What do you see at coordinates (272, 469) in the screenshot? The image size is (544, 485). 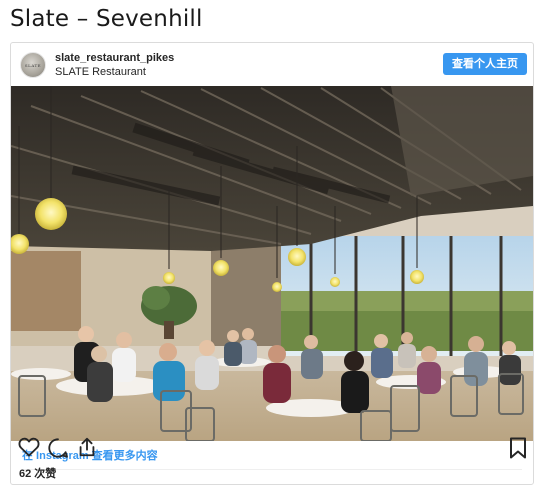 I see `divider` at bounding box center [272, 469].